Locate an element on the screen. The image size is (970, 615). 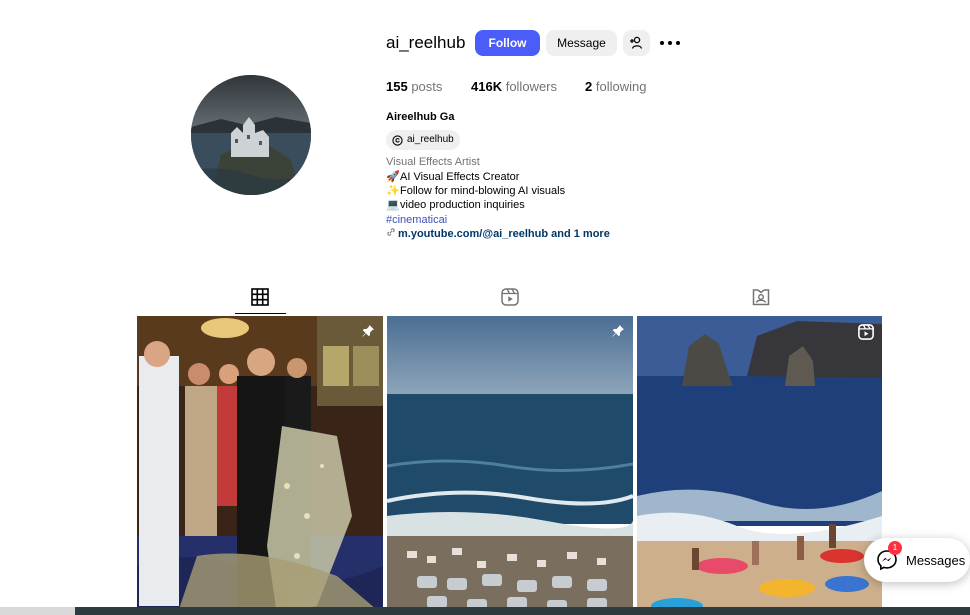
bio-line: ✨Follow for mind-blowing AI visuals is located at coordinates (475, 191).